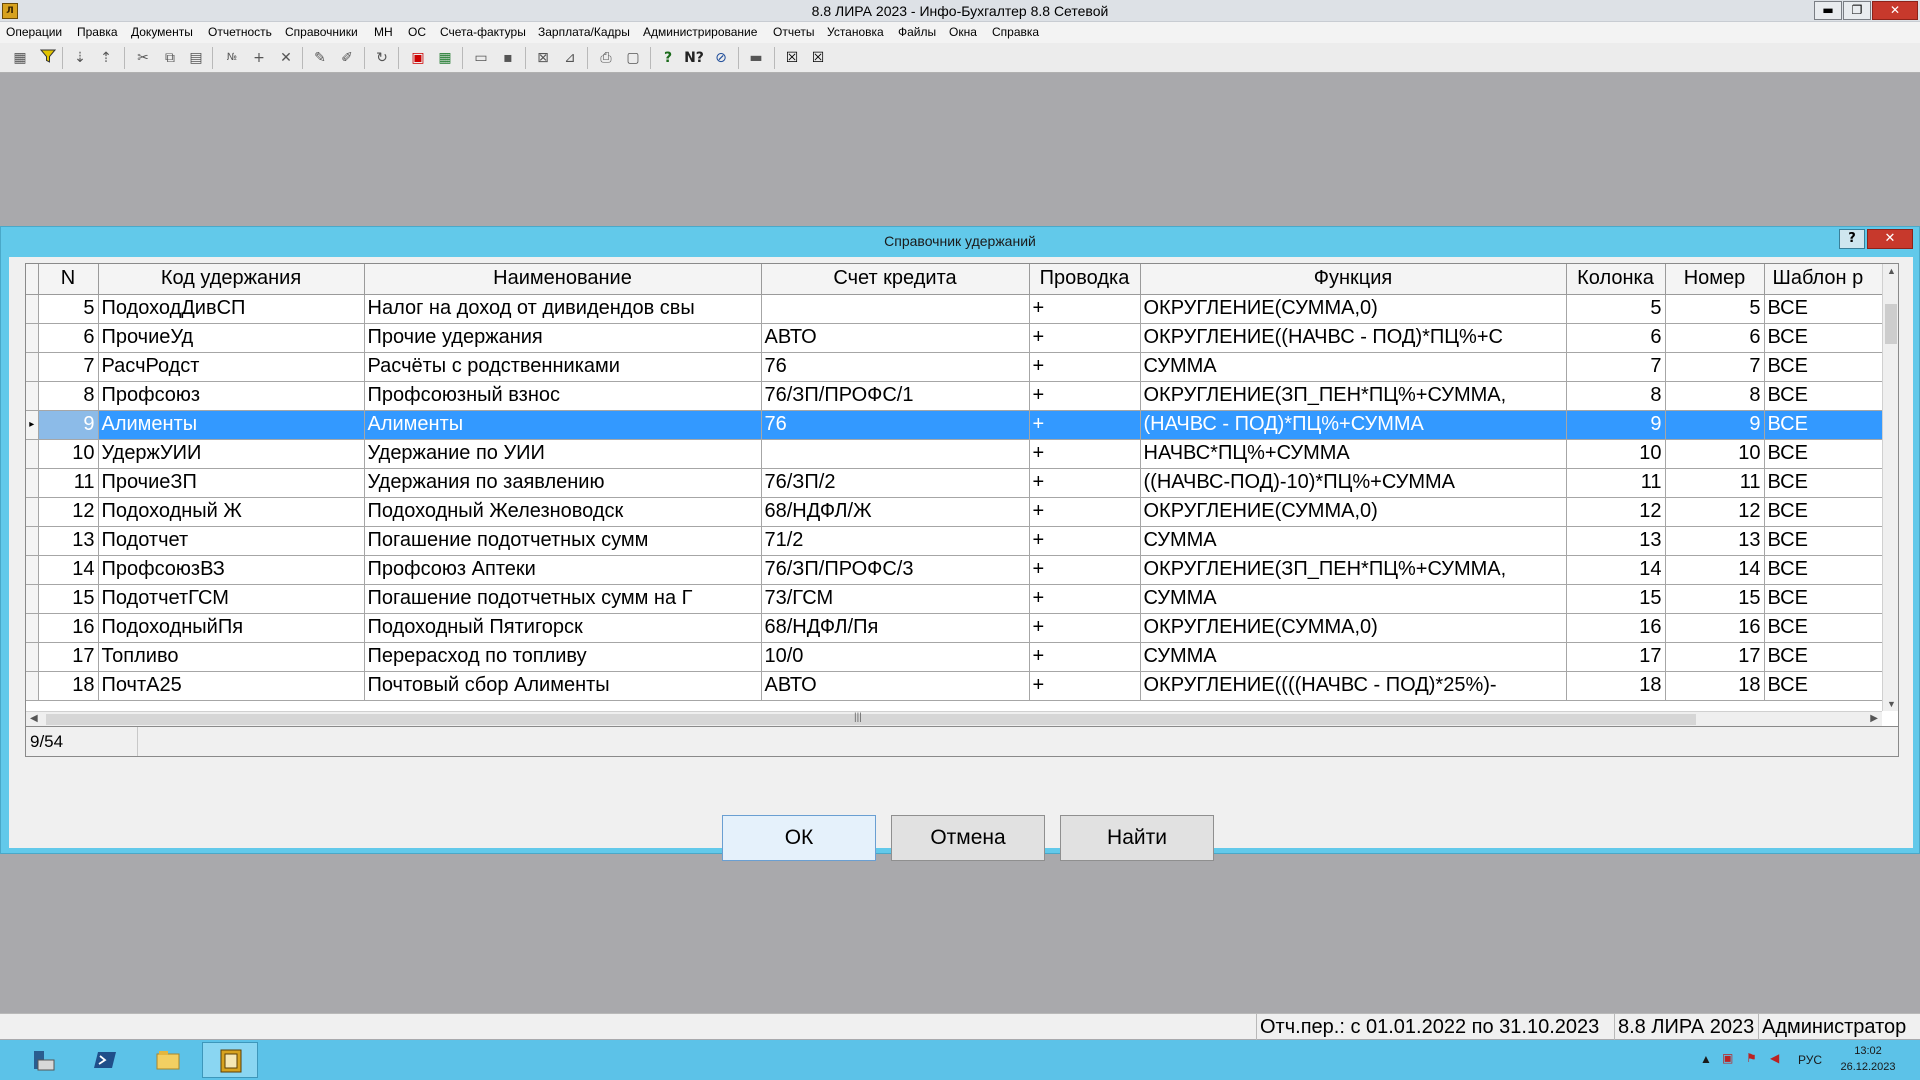 Image resolution: width=1920 pixels, height=1080 pixels. What do you see at coordinates (106, 58) in the screenshot?
I see `sort-desc-icon: ⇡` at bounding box center [106, 58].